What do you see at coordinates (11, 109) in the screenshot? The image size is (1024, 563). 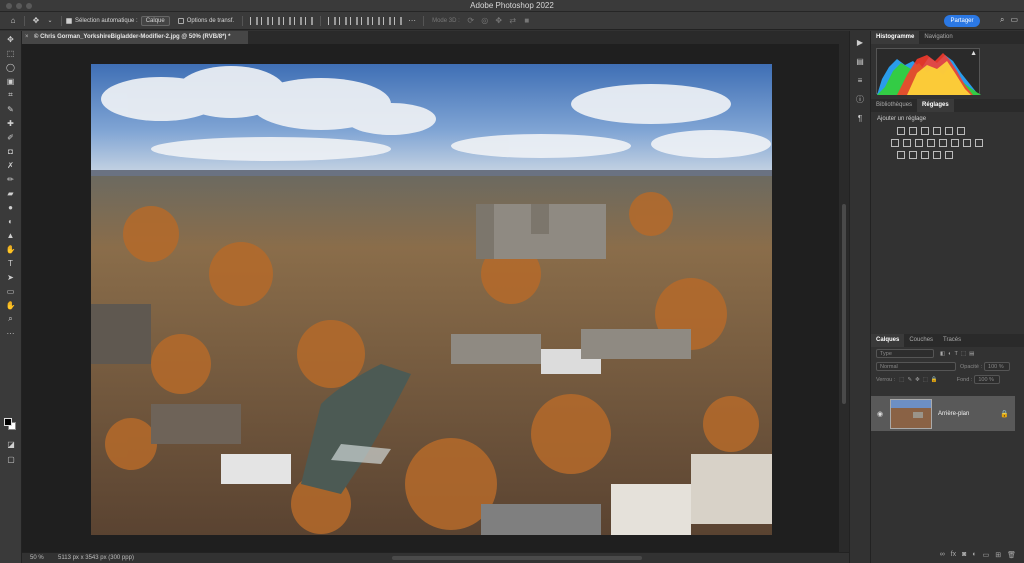 I see `eyedropper-icon: ✎` at bounding box center [11, 109].